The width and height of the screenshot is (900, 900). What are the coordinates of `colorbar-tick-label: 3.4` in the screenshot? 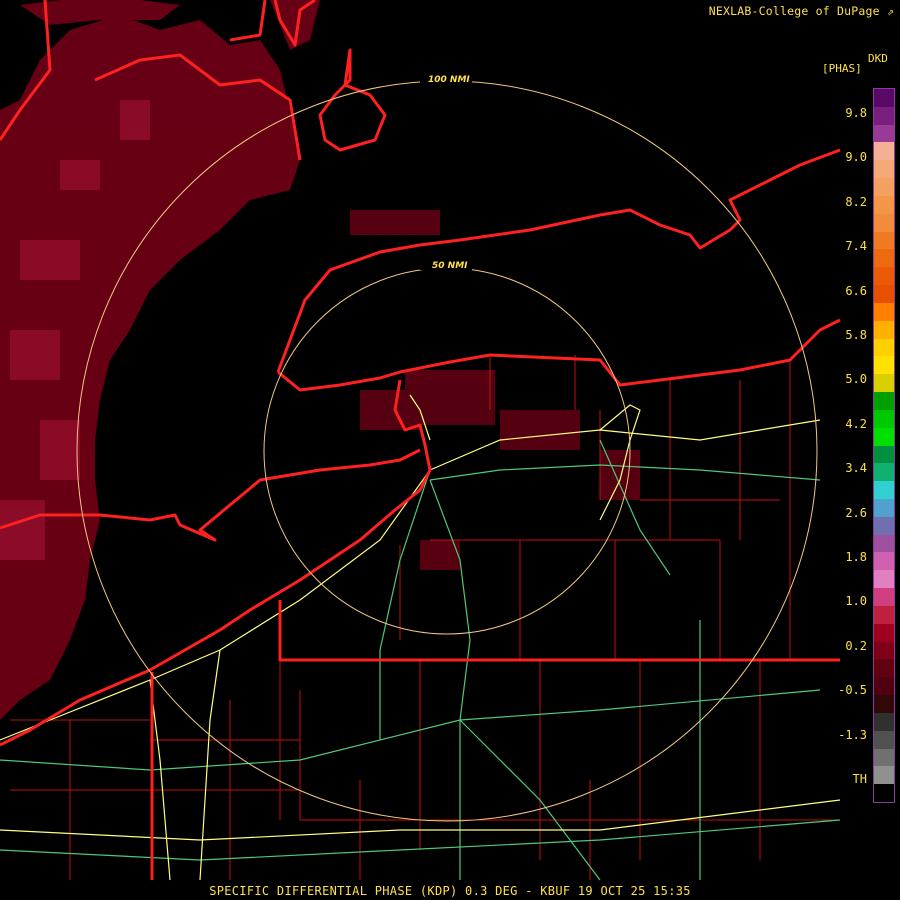 It's located at (856, 468).